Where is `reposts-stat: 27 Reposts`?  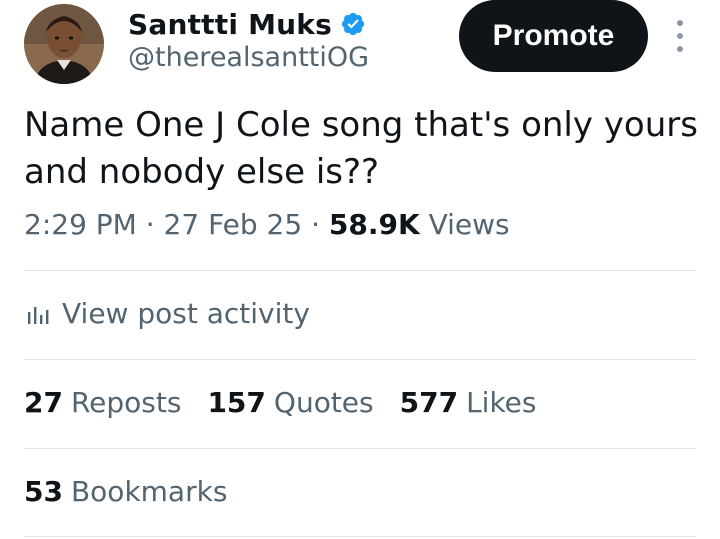 reposts-stat: 27 Reposts is located at coordinates (102, 402).